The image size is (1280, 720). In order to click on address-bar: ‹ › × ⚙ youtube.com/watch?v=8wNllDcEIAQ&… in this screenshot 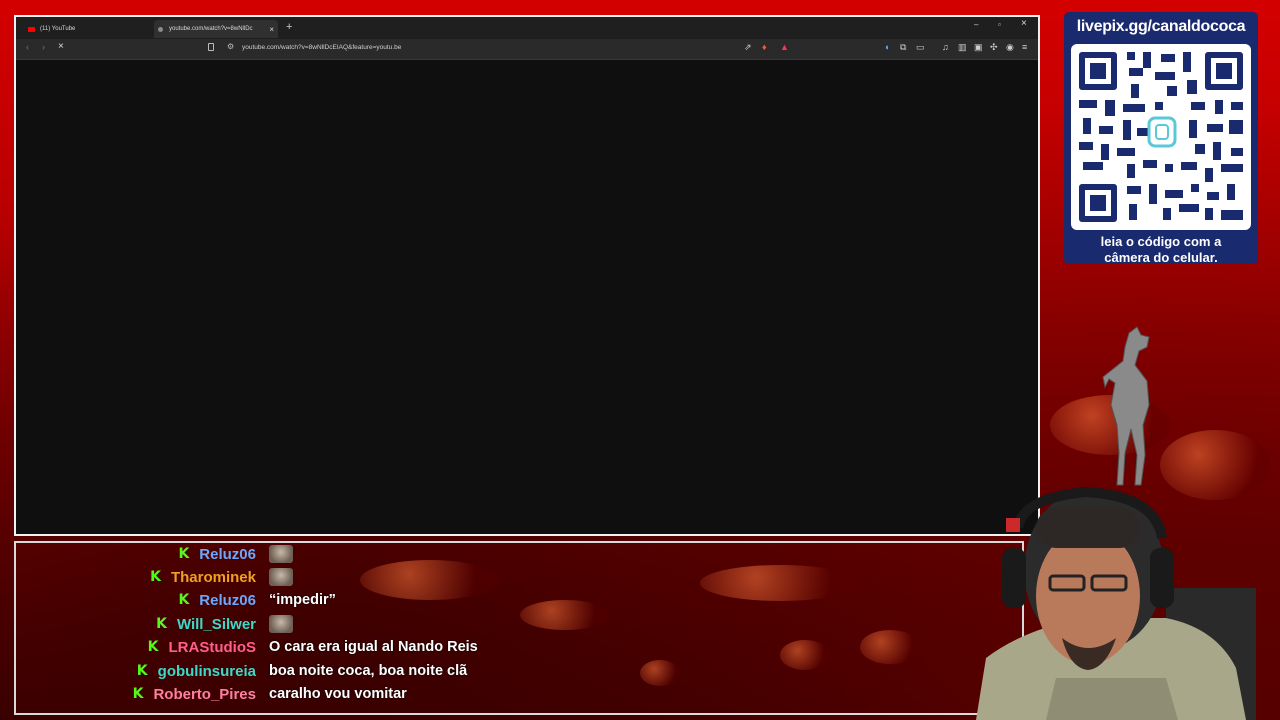, I will do `click(527, 49)`.